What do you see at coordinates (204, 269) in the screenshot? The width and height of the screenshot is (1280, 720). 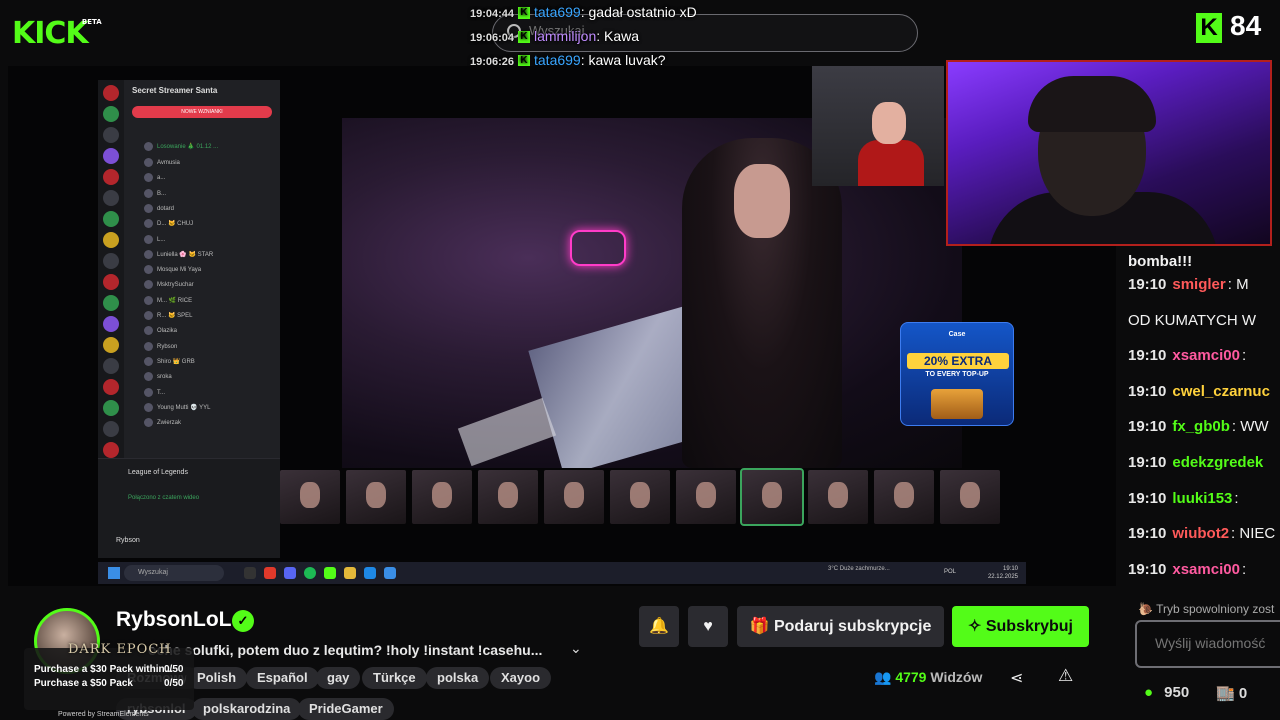 I see `voice-user: Mosque Mi Yaya` at bounding box center [204, 269].